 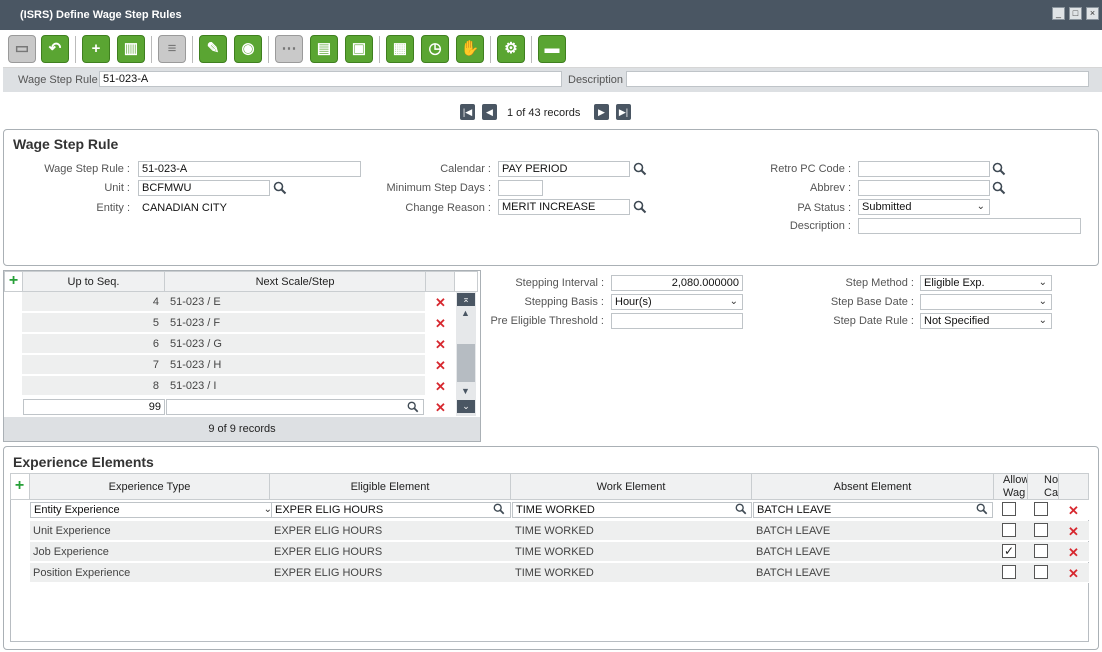 What do you see at coordinates (324, 49) in the screenshot?
I see `clipboard-icon: ▤` at bounding box center [324, 49].